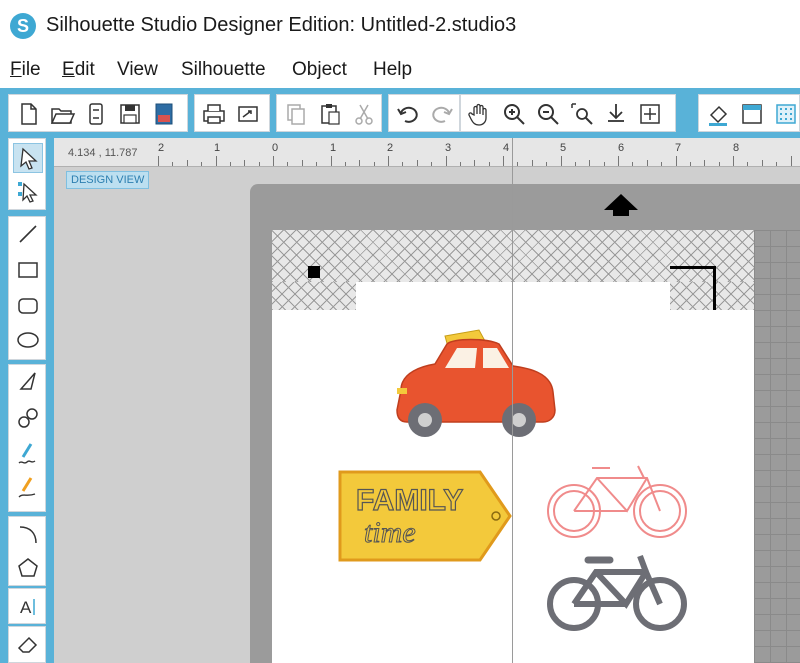  Describe the element at coordinates (409, 500) in the screenshot. I see `tag-text-family: FAMILY` at that location.